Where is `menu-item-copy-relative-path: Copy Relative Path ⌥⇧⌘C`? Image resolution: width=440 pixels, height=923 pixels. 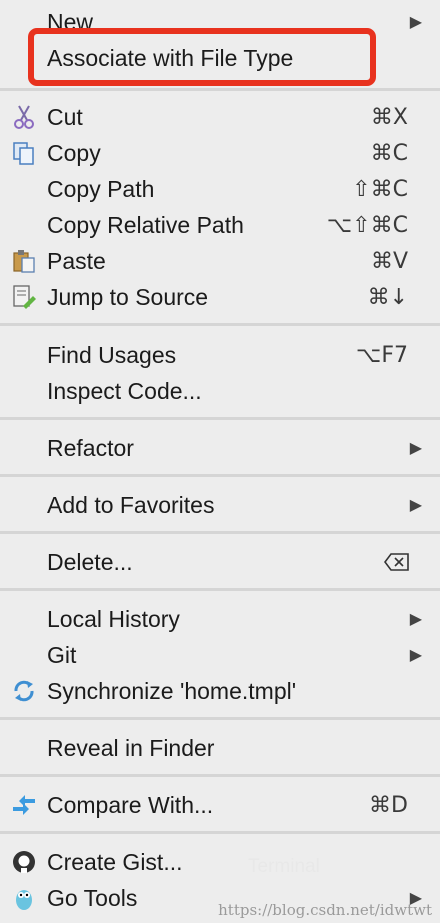
menu-item-copy-relative-path: Copy Relative Path ⌥⇧⌘C is located at coordinates (220, 225).